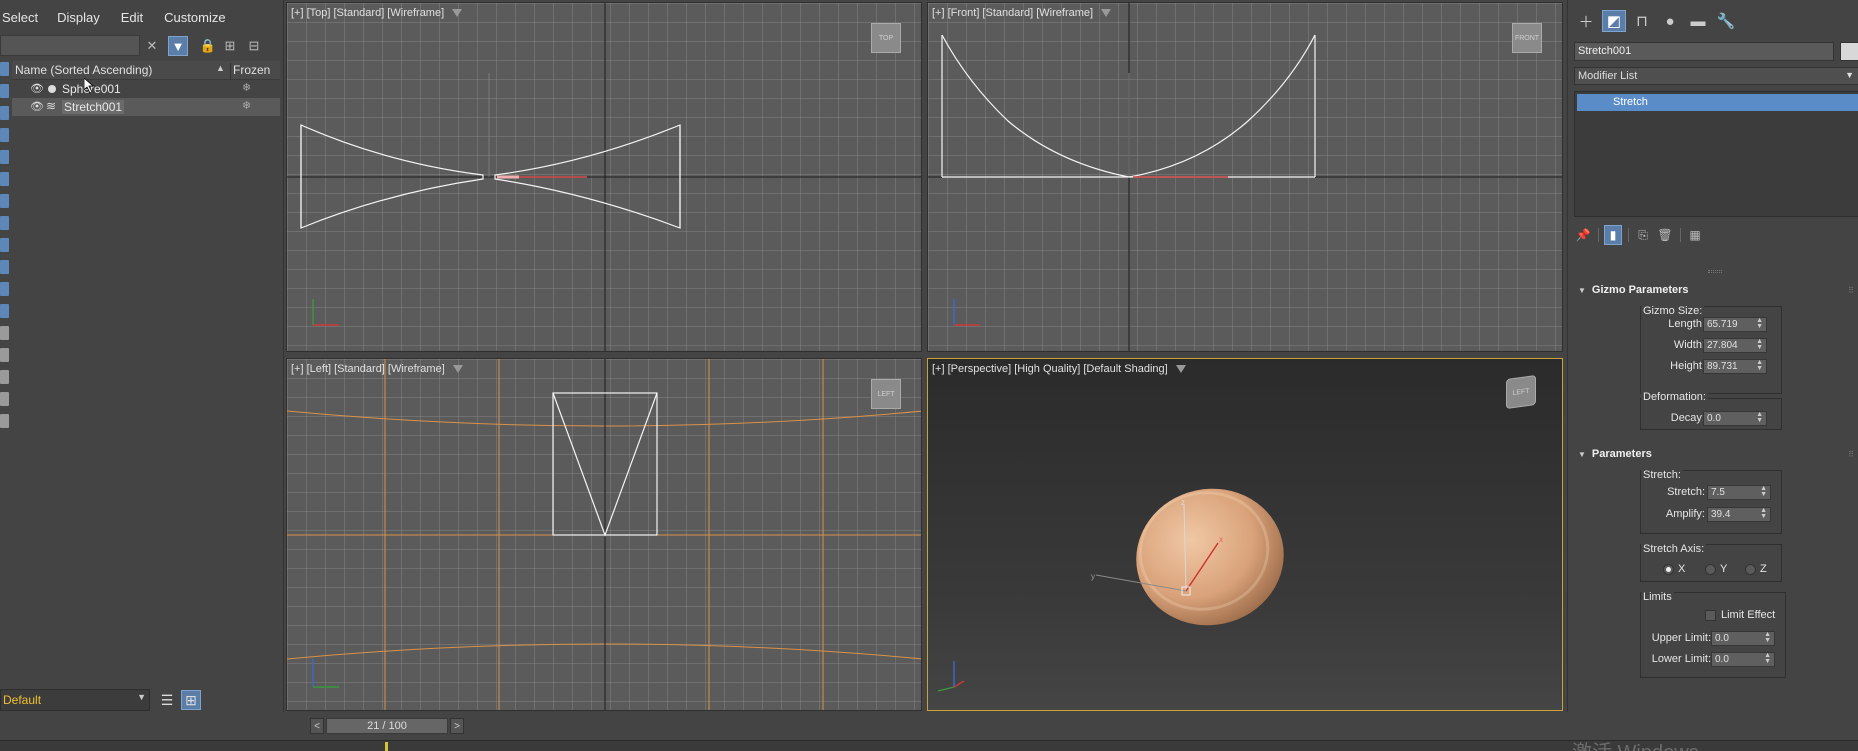  Describe the element at coordinates (75, 700) in the screenshot. I see `layer-select: Default ▼` at that location.